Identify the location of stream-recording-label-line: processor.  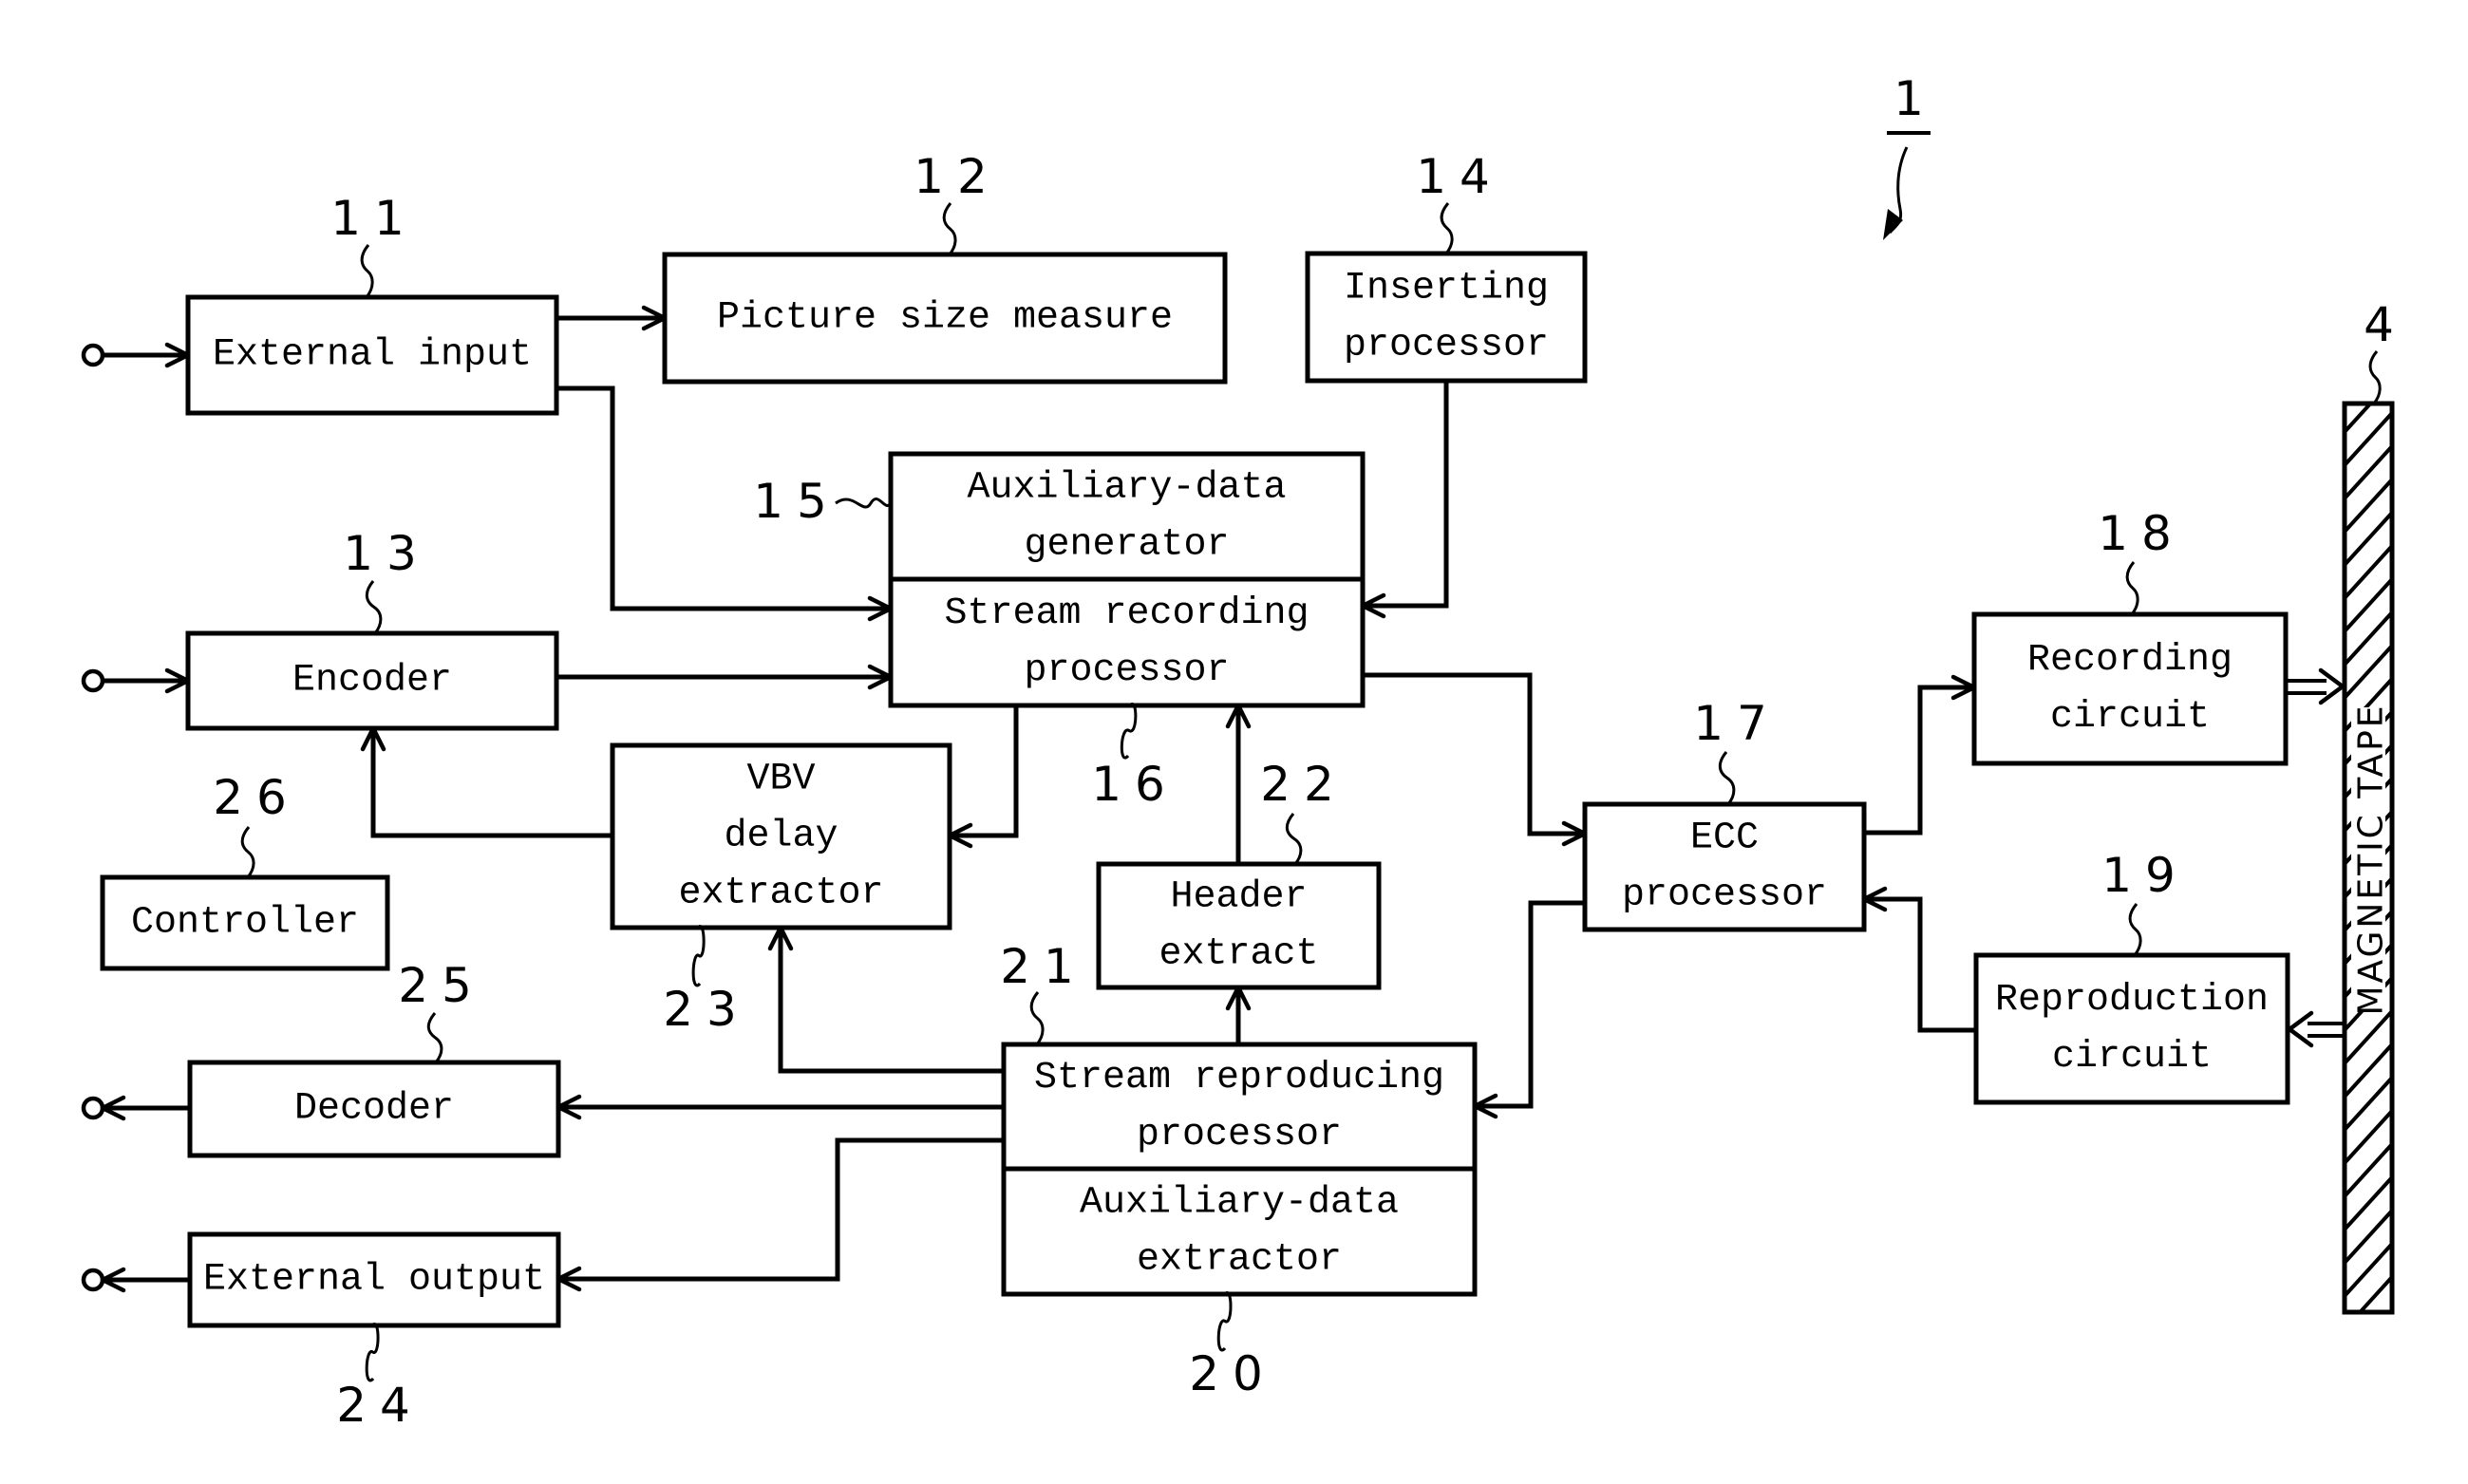
(1127, 671).